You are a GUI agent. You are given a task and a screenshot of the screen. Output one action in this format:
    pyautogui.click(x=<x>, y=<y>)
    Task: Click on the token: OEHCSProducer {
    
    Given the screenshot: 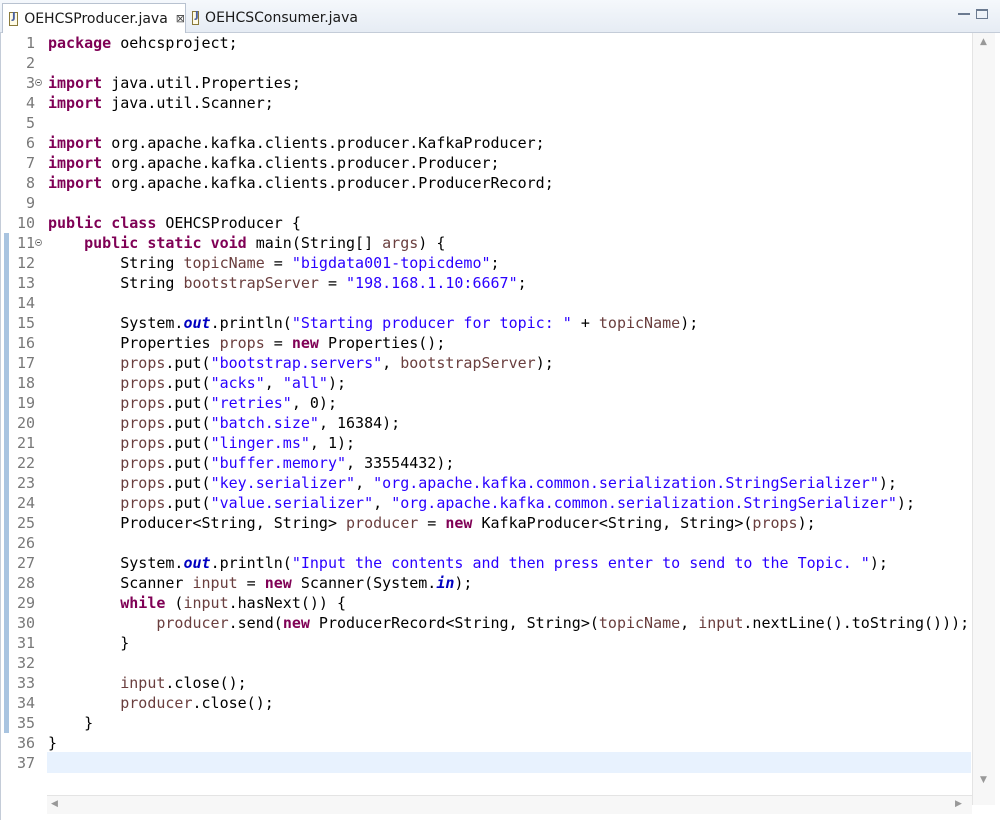 What is the action you would take?
    pyautogui.click(x=228, y=223)
    